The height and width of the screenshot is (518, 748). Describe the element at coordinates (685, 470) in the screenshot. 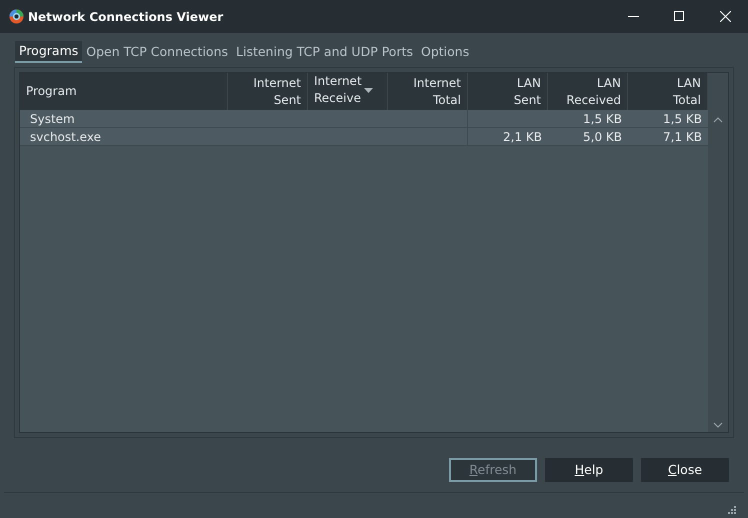

I see `dialog-button: Close` at that location.